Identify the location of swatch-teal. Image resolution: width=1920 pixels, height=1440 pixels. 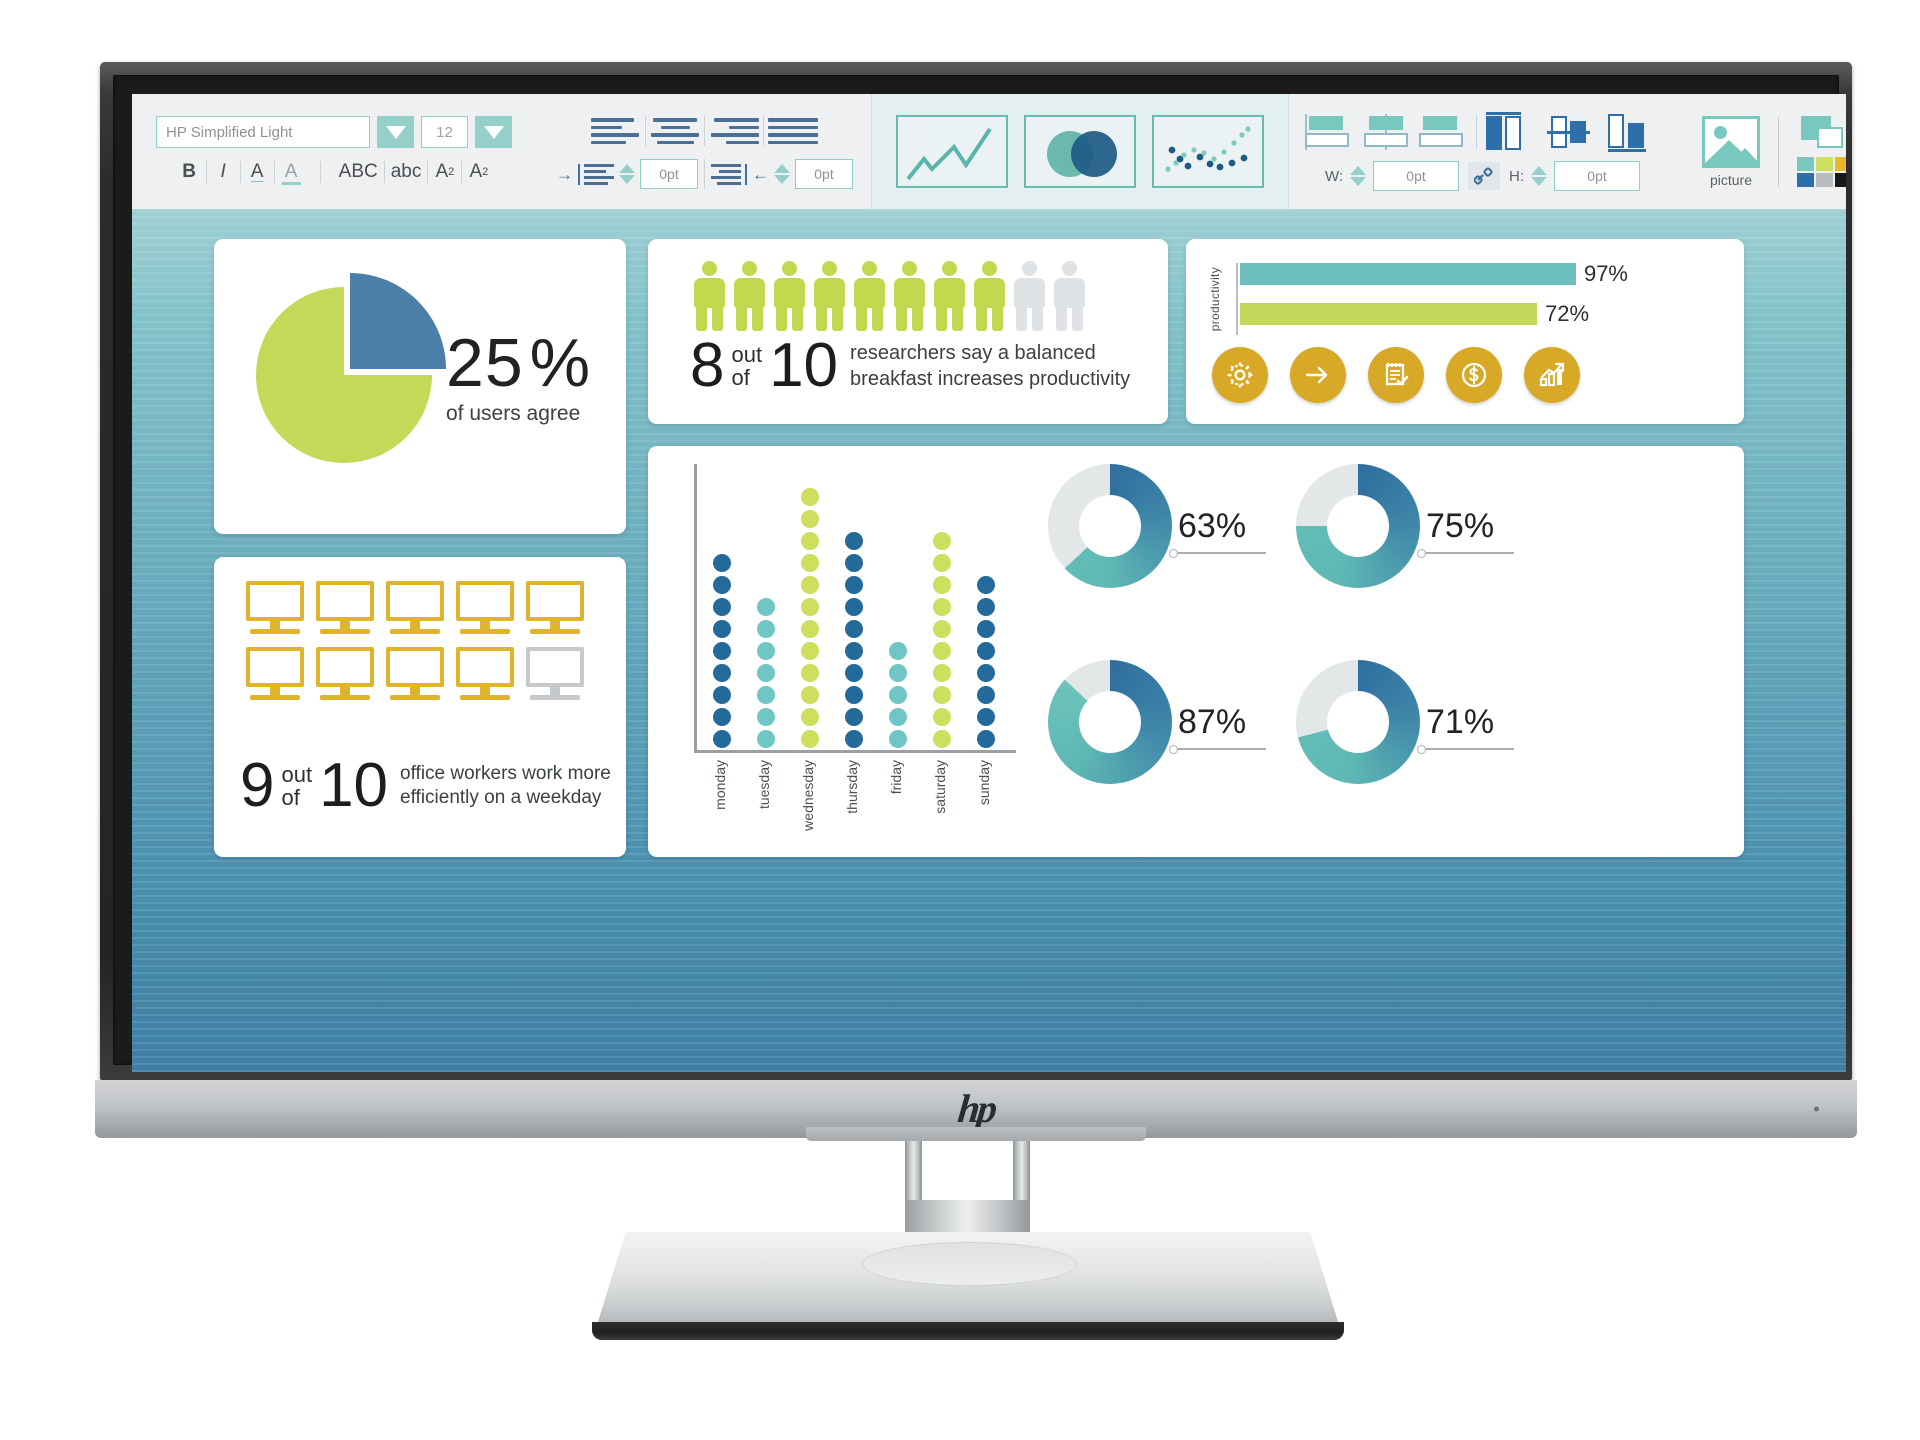
(1805, 164).